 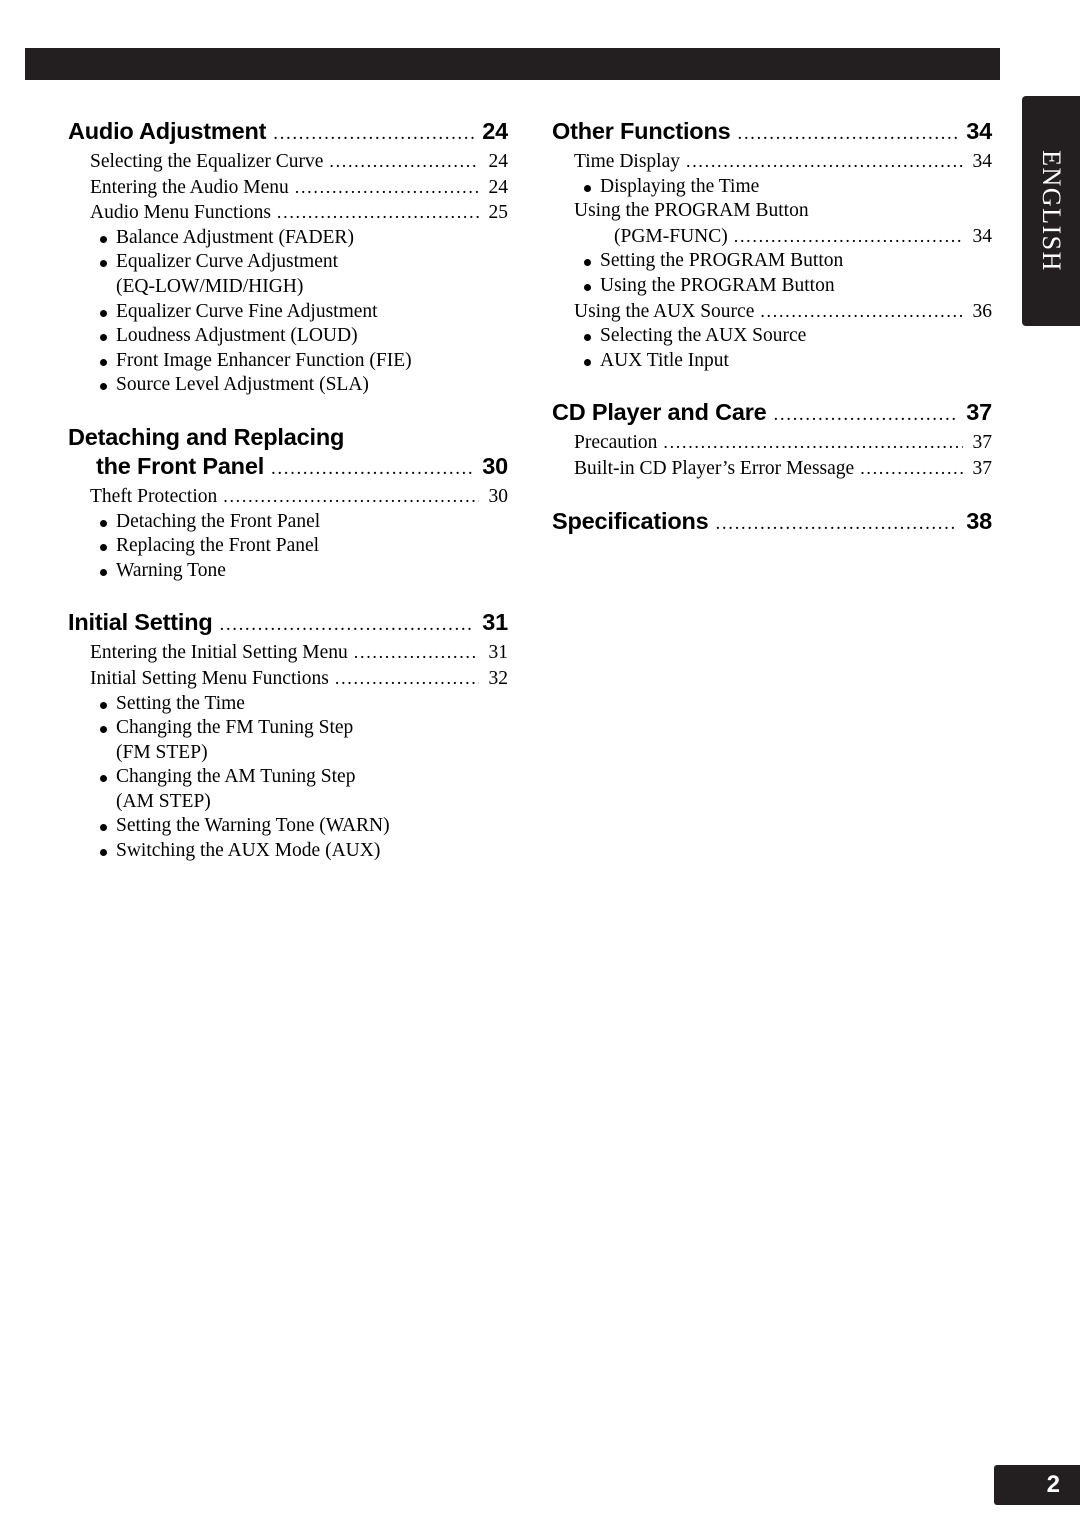 I want to click on toc-entry-page: 30, so click(x=498, y=496).